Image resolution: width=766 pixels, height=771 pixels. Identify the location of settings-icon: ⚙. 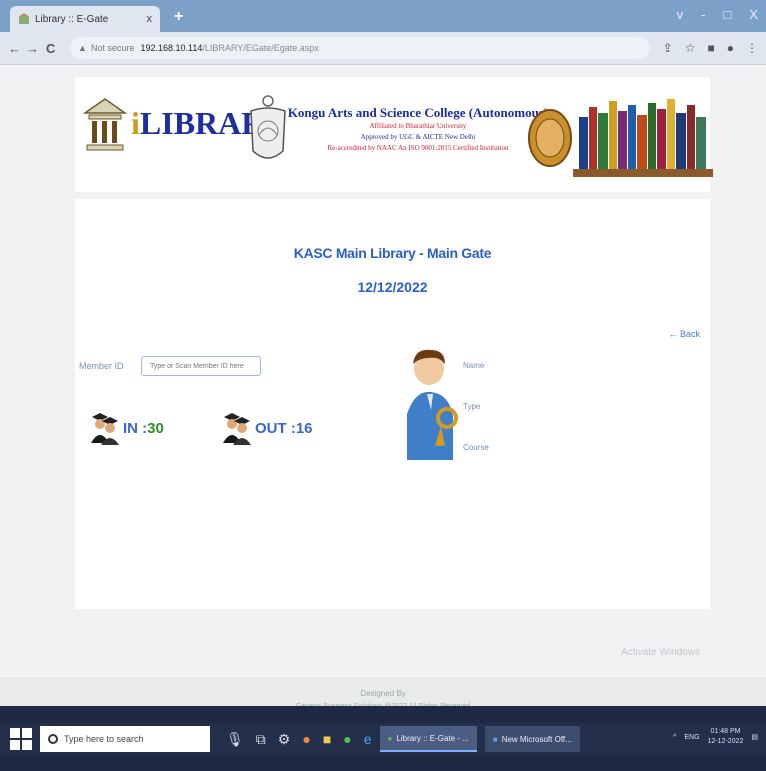
(284, 739).